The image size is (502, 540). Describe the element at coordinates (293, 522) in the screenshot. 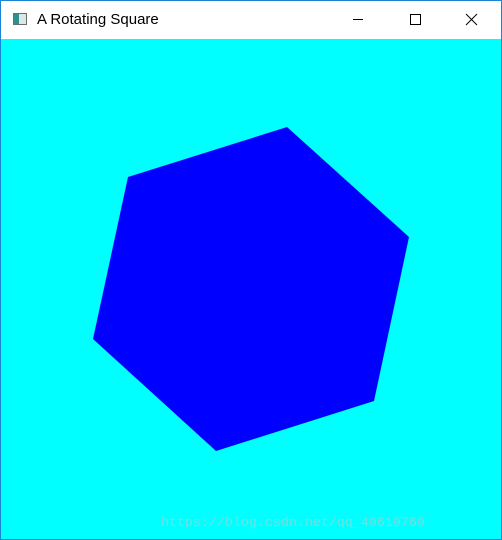

I see `watermark: https://blog.csdn.net/qq_40610760` at that location.